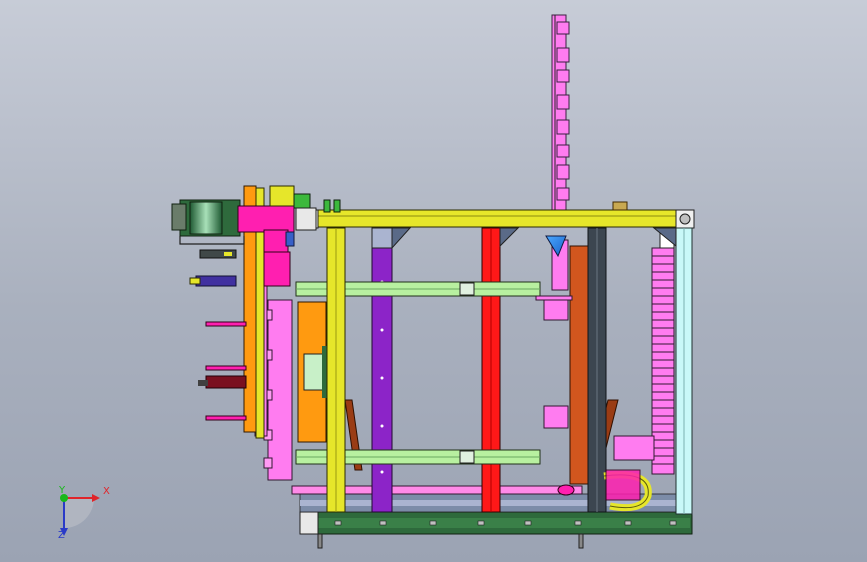 The width and height of the screenshot is (867, 562). Describe the element at coordinates (391, 370) in the screenshot. I see `purple-column` at that location.